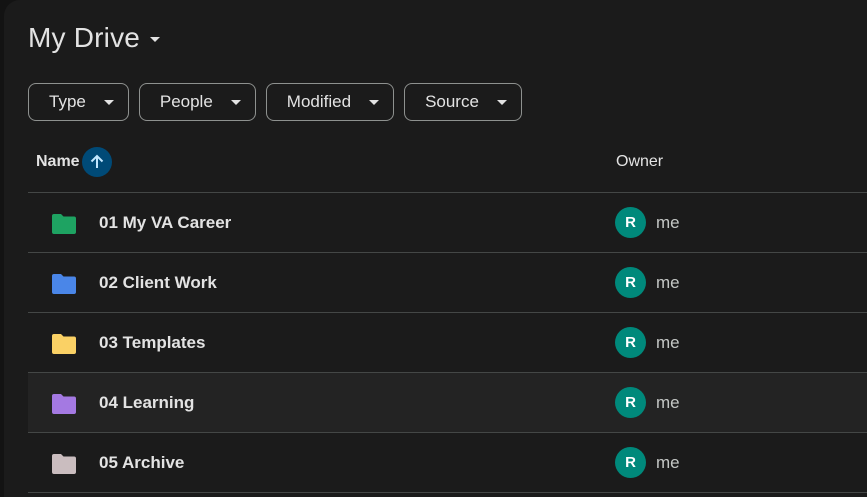  What do you see at coordinates (67, 101) in the screenshot?
I see `chip-label: Type` at bounding box center [67, 101].